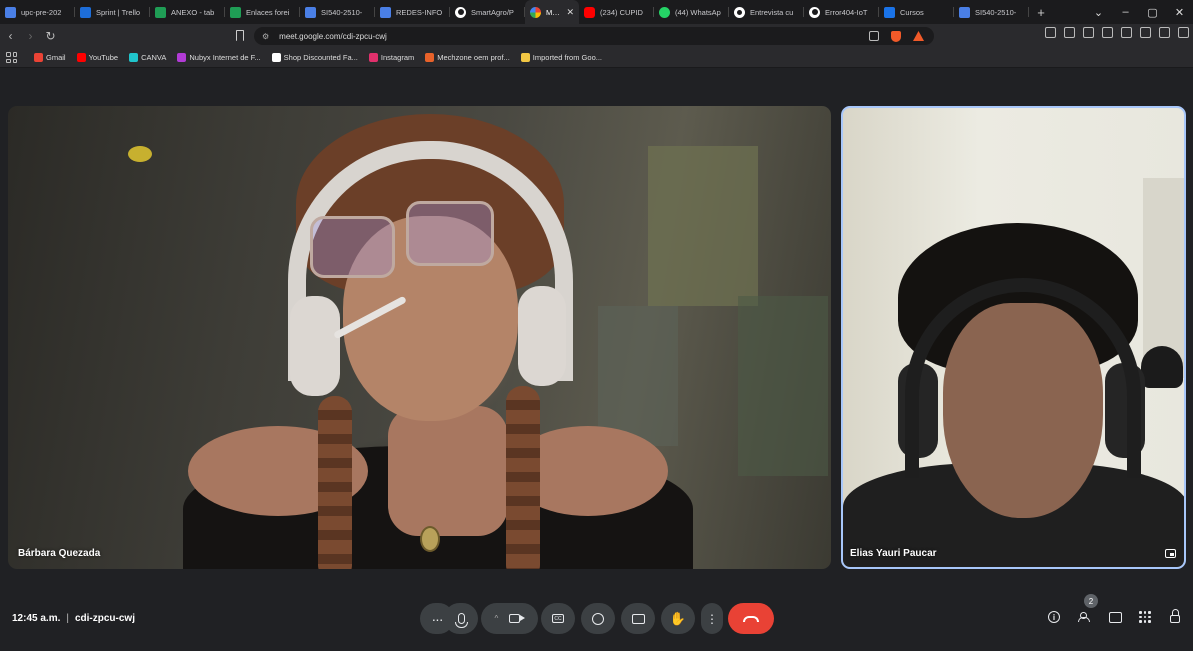 The height and width of the screenshot is (651, 1193). Describe the element at coordinates (391, 57) in the screenshot. I see `bookmark-item: Instagram` at that location.